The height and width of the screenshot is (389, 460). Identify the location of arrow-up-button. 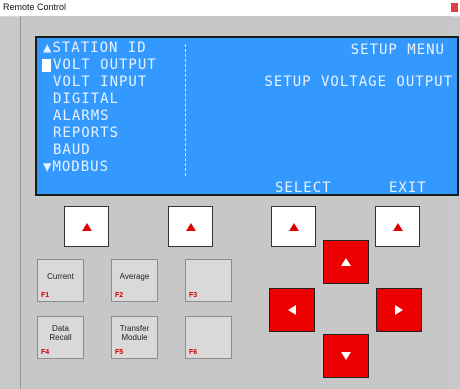
(346, 262).